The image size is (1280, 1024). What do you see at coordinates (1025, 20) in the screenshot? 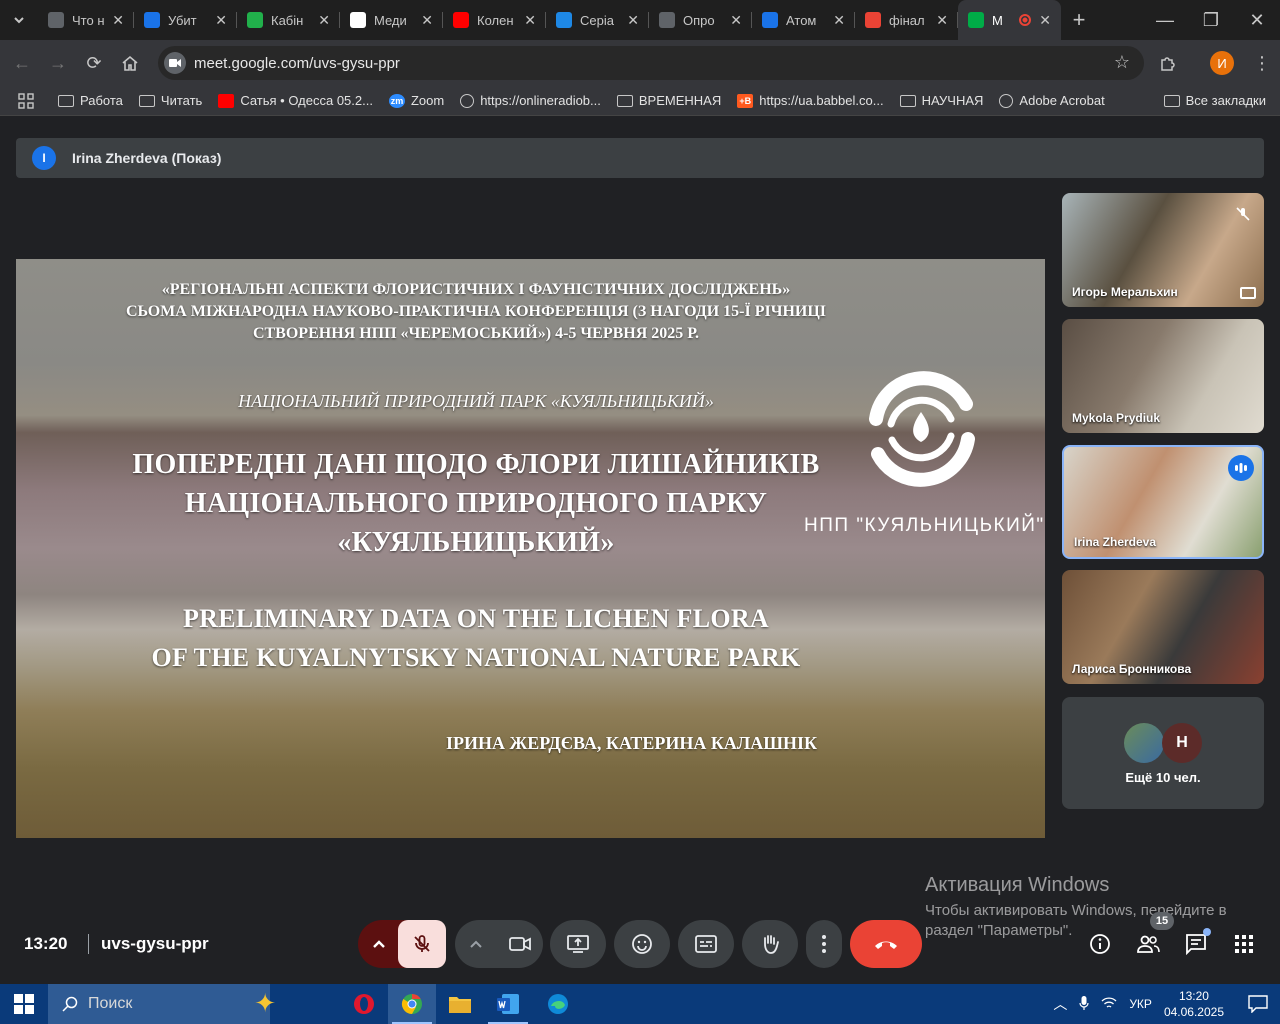
I see `recording-icon` at bounding box center [1025, 20].